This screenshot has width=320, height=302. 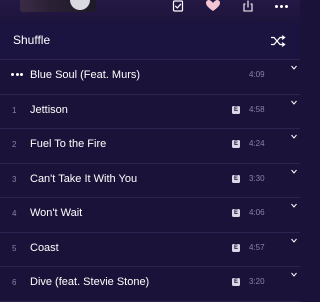 I want to click on track-duration: 4:58, so click(x=257, y=109).